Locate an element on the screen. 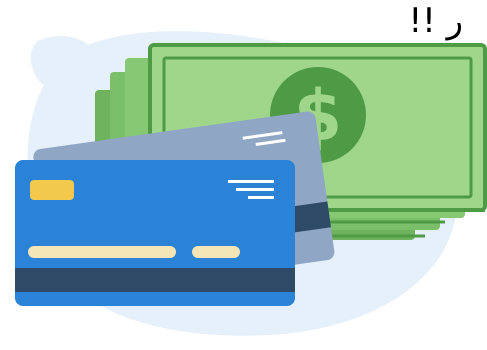 This screenshot has height=350, width=487. card-chip-icon is located at coordinates (52, 190).